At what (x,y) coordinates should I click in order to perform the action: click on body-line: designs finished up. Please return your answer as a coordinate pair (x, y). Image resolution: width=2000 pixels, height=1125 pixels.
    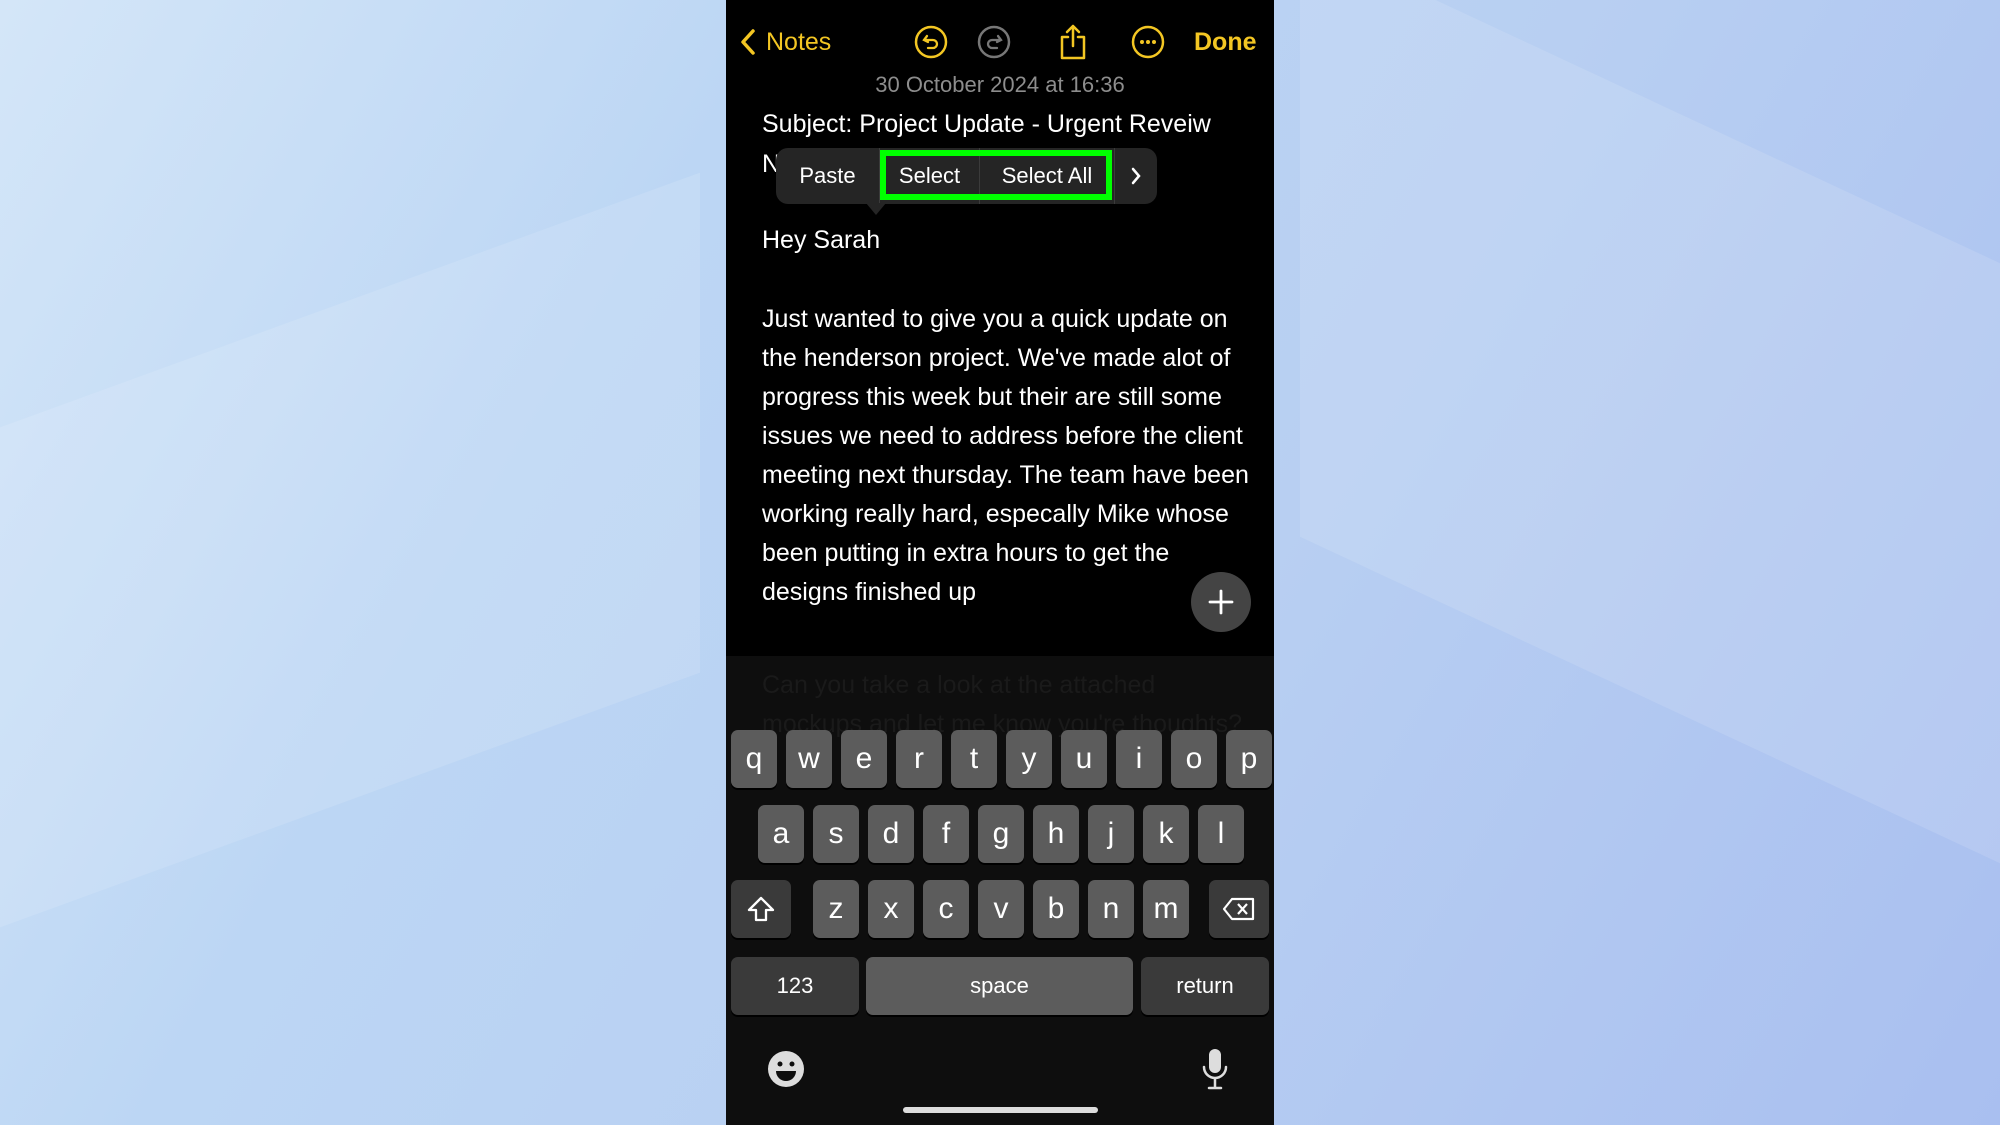
    Looking at the image, I should click on (869, 592).